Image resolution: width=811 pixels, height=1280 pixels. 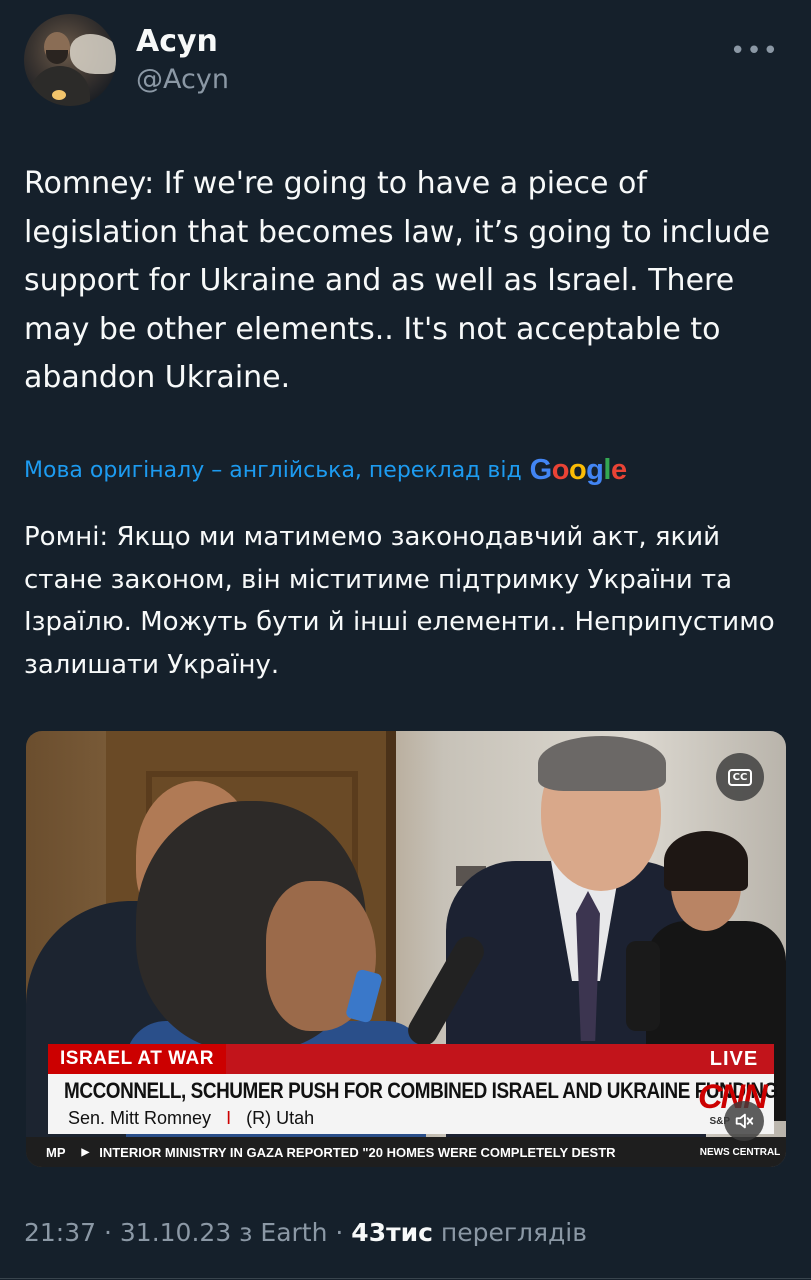 I want to click on tweet-time: 21:37, so click(x=60, y=1232).